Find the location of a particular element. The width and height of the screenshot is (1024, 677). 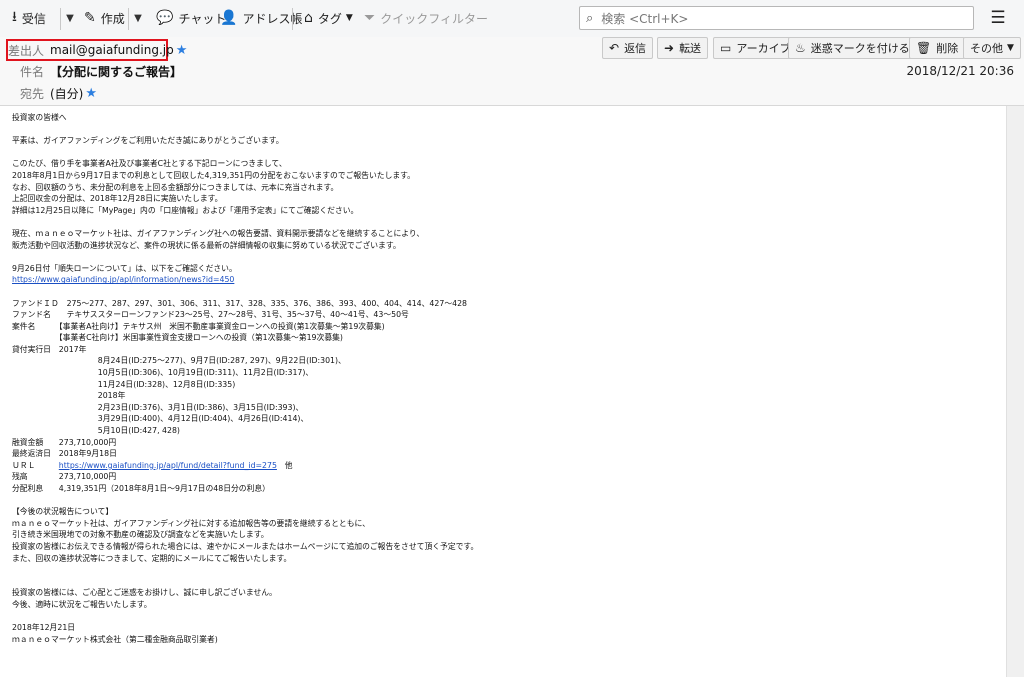

archive-button: ▭ アーカイブ is located at coordinates (755, 48).